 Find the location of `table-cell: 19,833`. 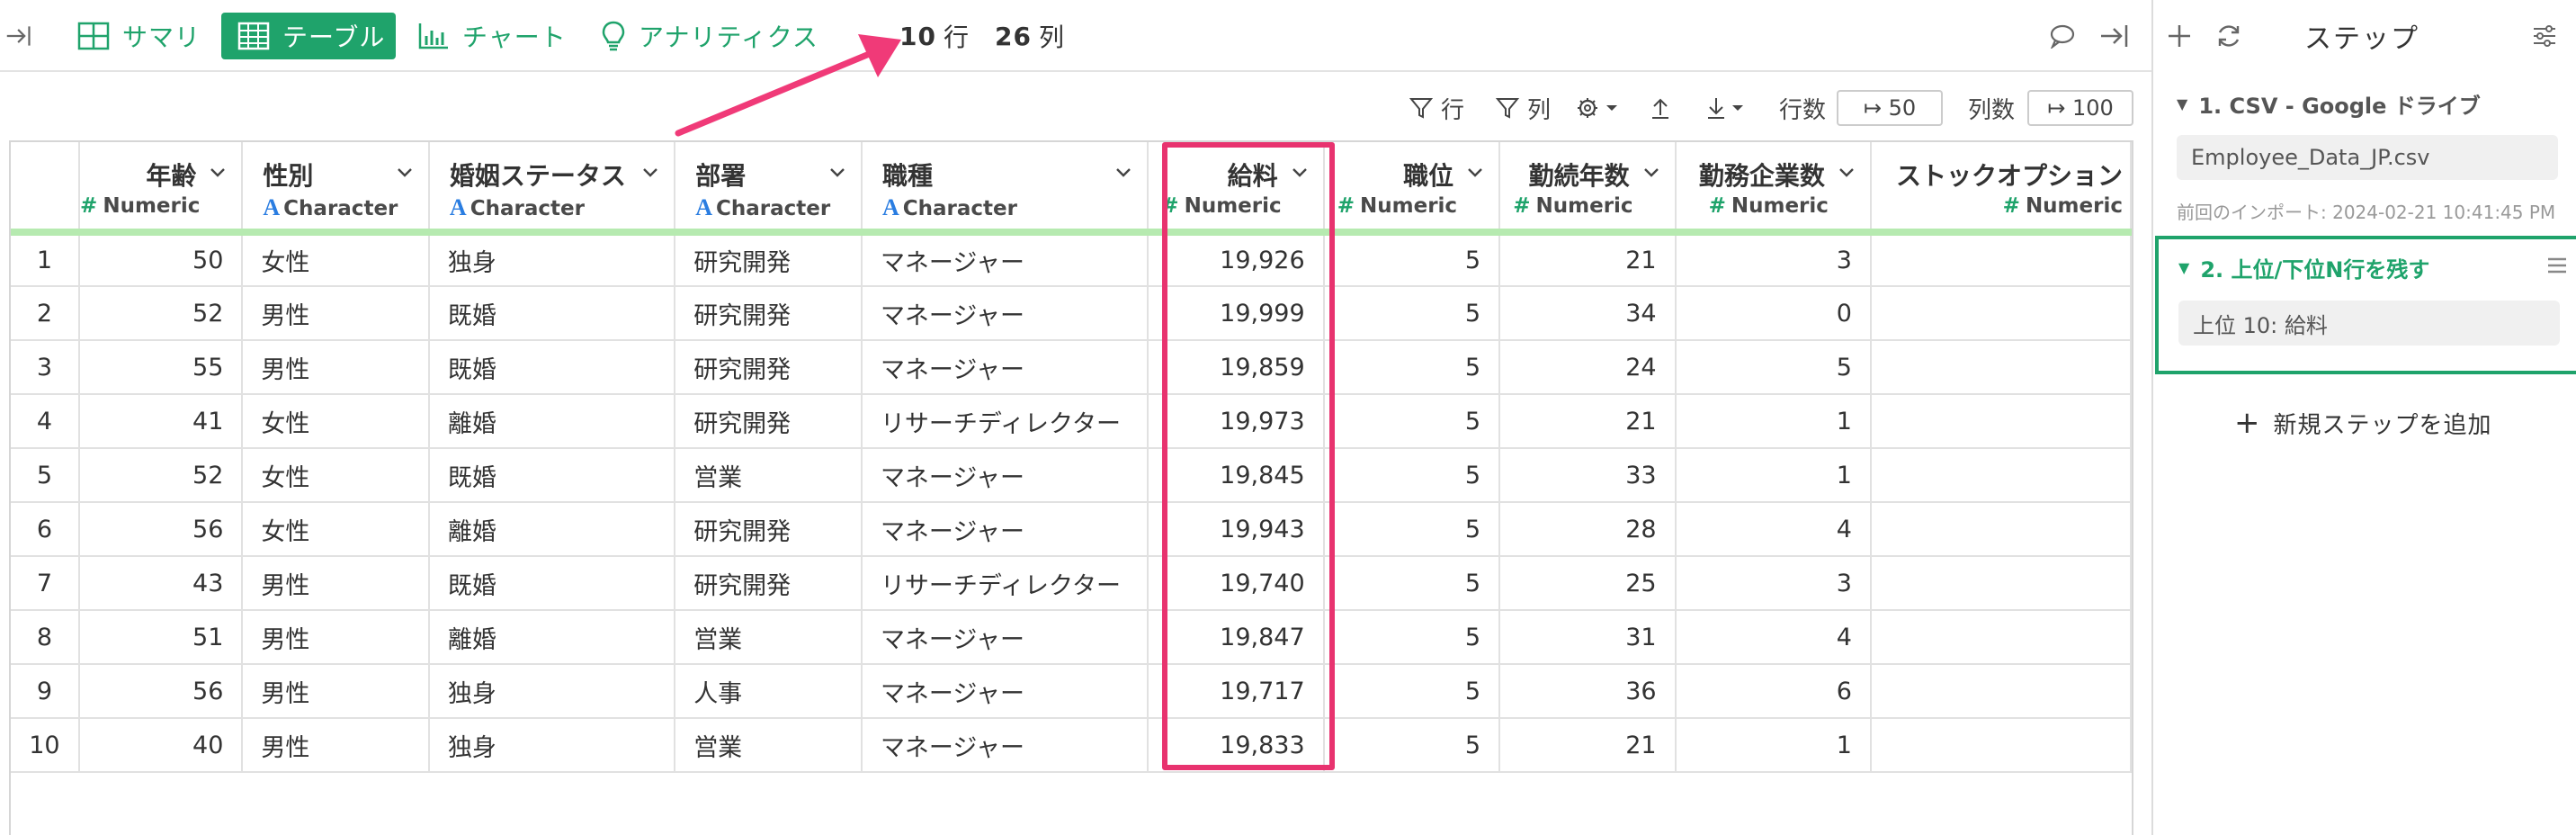

table-cell: 19,833 is located at coordinates (1236, 745).